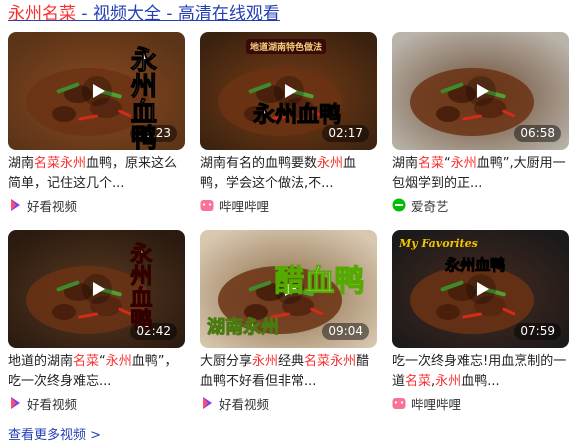 This screenshot has height=446, width=586. I want to click on video-duration: 07:59, so click(537, 331).